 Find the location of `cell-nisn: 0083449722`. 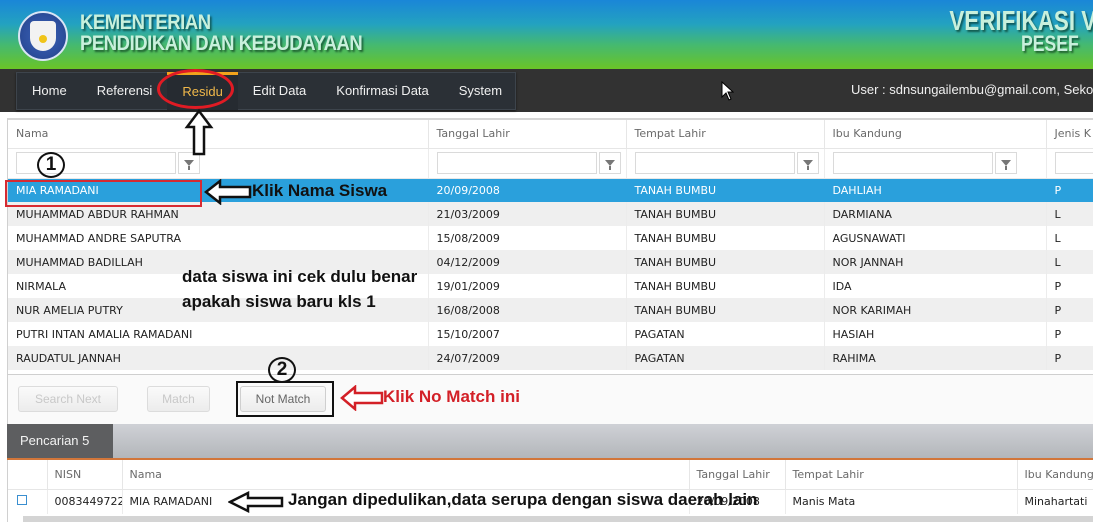

cell-nisn: 0083449722 is located at coordinates (85, 501).